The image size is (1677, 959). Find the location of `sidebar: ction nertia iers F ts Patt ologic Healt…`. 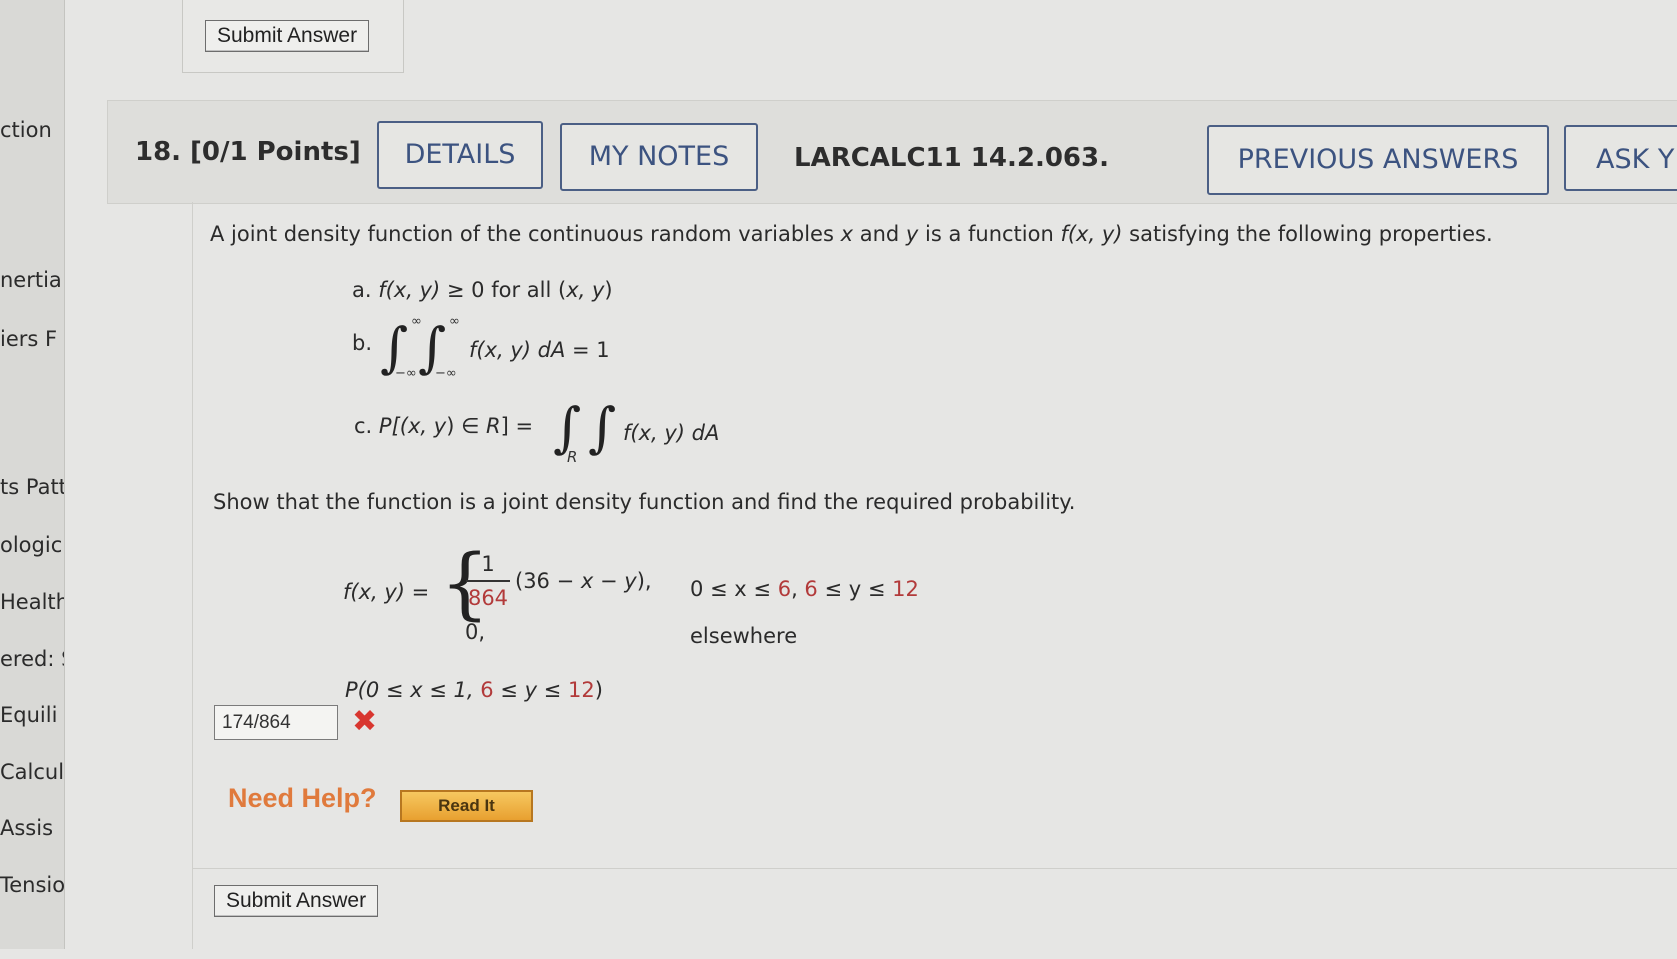

sidebar: ction nertia iers F ts Patt ologic Healt… is located at coordinates (32, 474).